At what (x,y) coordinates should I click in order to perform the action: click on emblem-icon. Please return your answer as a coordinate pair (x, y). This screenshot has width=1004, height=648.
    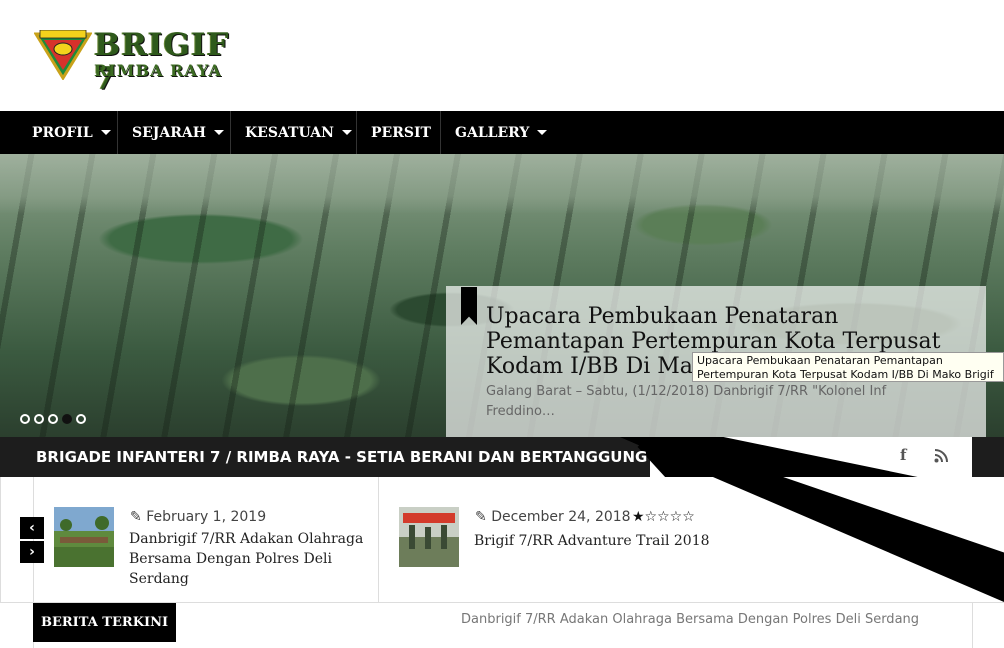
    Looking at the image, I should click on (63, 55).